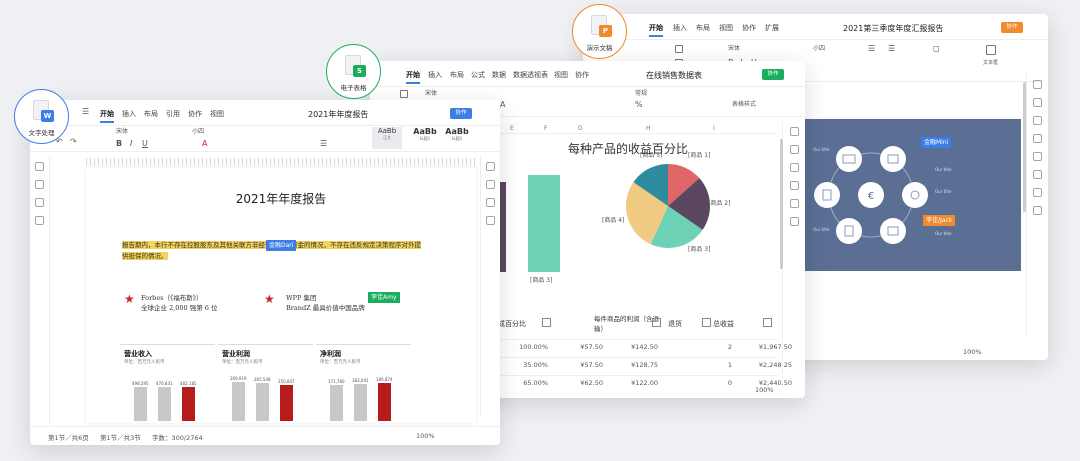 The width and height of the screenshot is (1080, 461). What do you see at coordinates (413, 77) in the screenshot?
I see `sheet-tab-home: 开始` at bounding box center [413, 77].